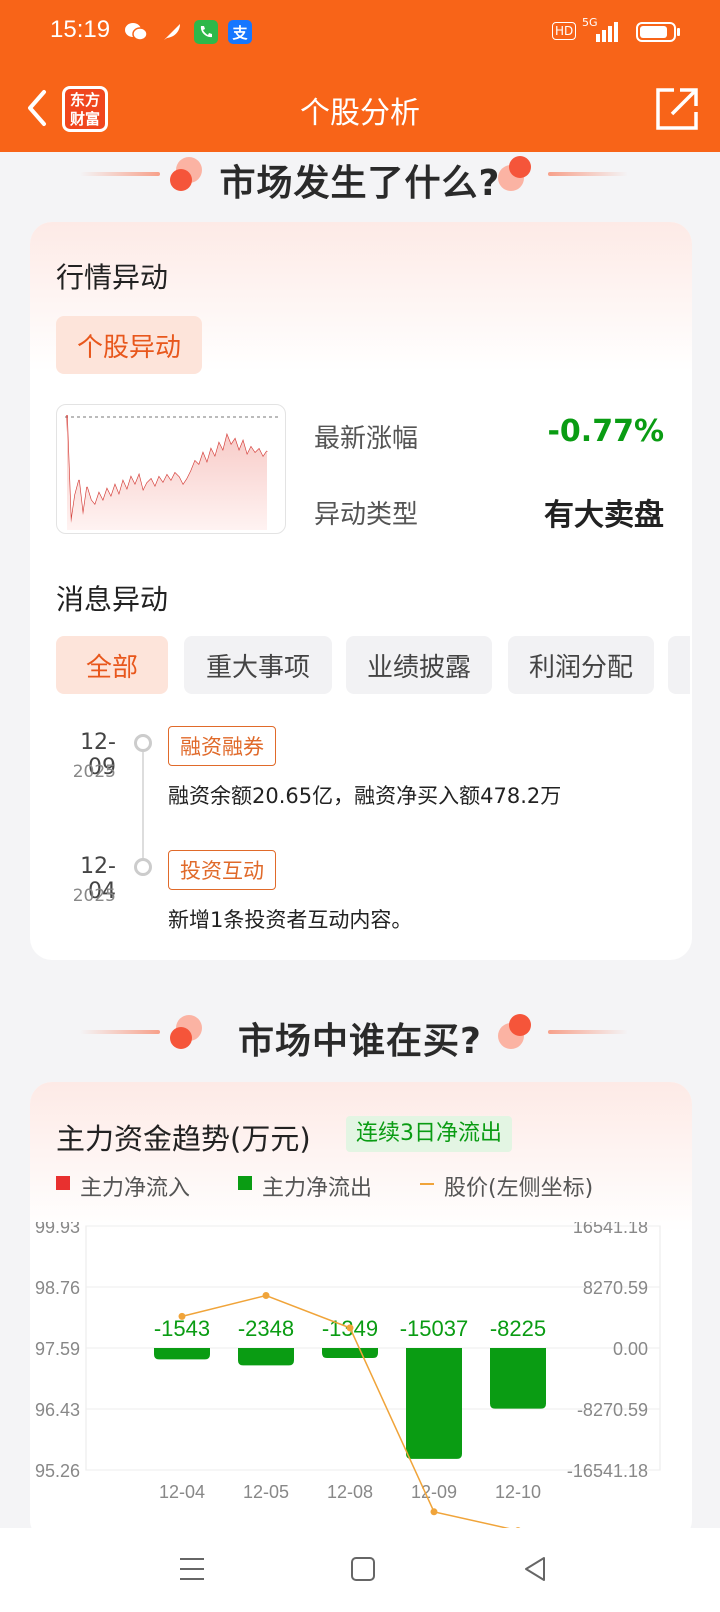  Describe the element at coordinates (112, 665) in the screenshot. I see `tab-all: 全部` at that location.